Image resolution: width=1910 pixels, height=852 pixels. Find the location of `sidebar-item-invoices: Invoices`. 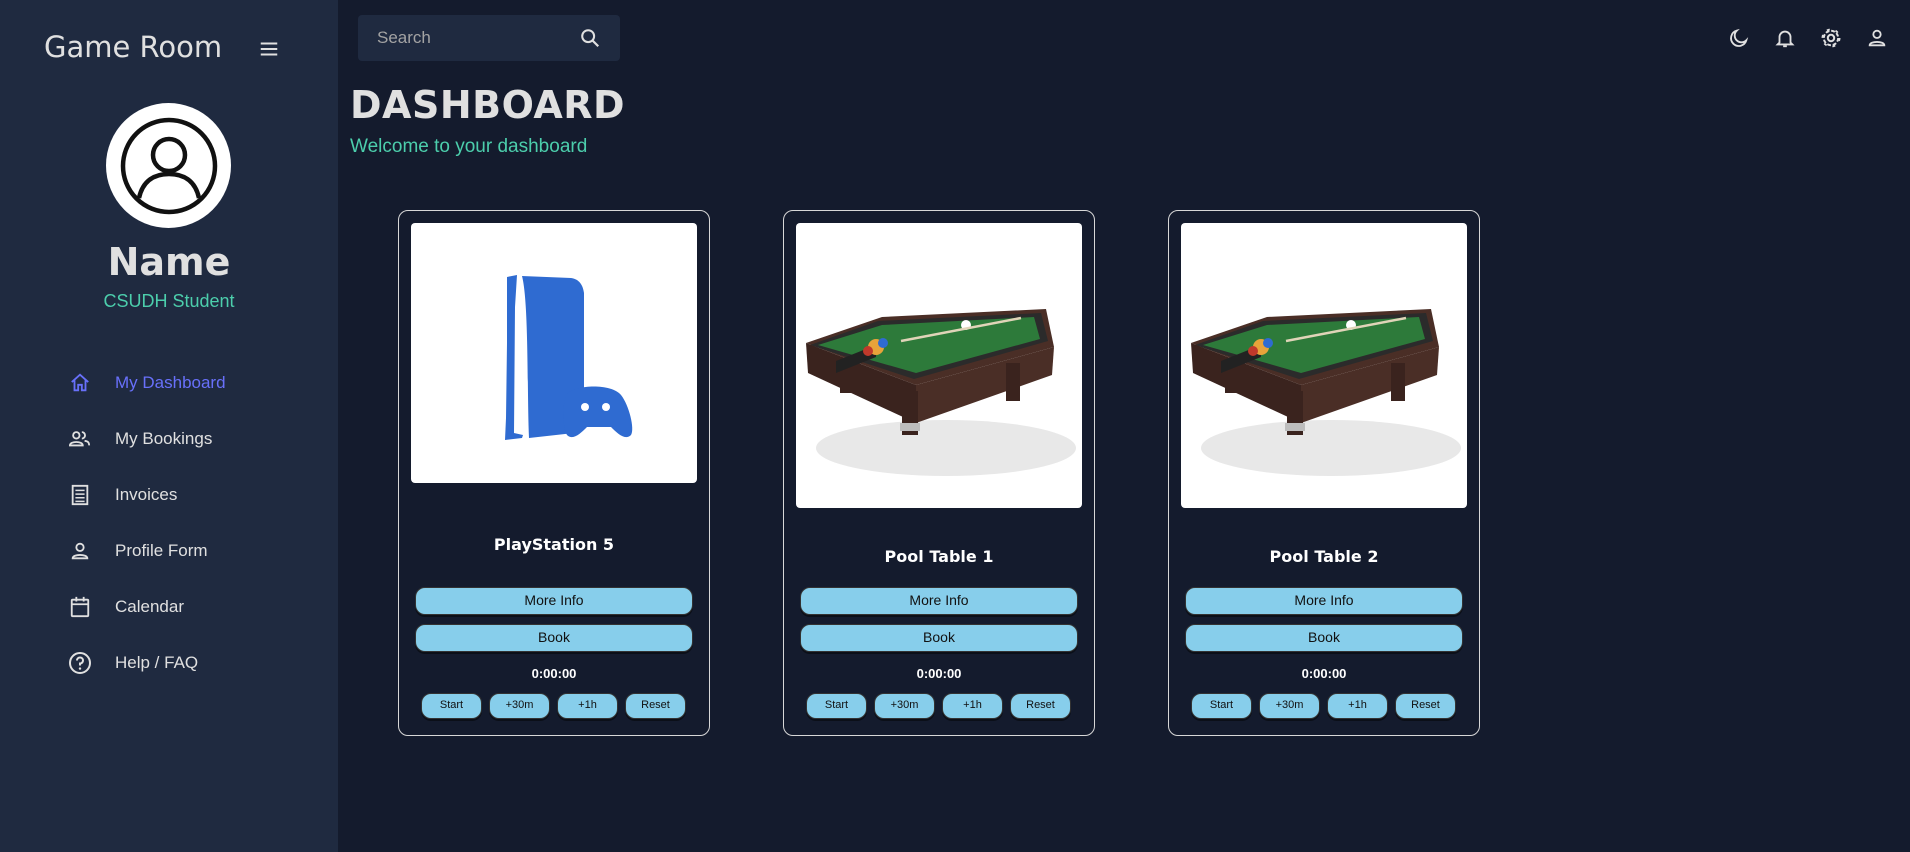

sidebar-item-invoices: Invoices is located at coordinates (169, 495).